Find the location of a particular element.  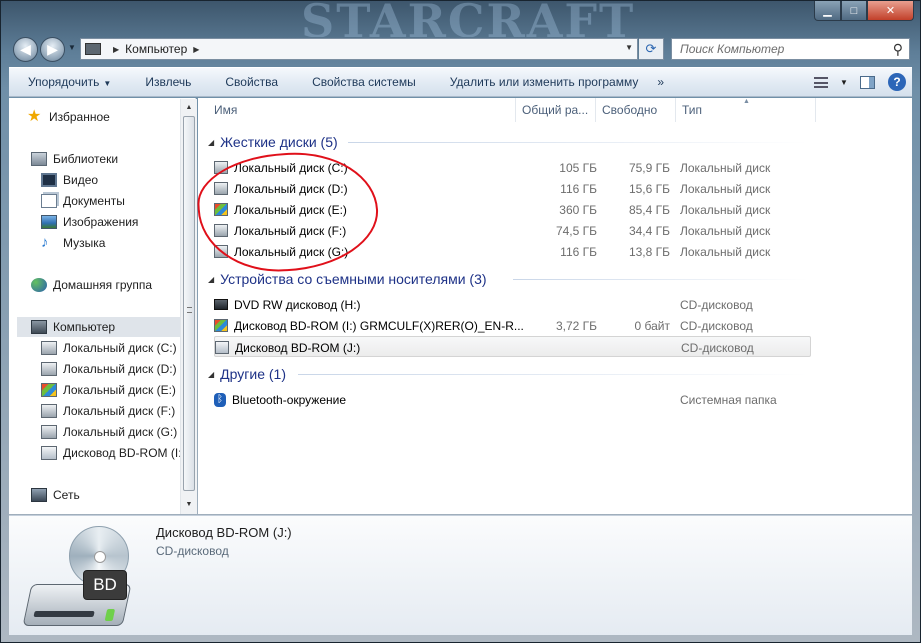

sidebar-item-computer: Компьютер is located at coordinates (102, 327).